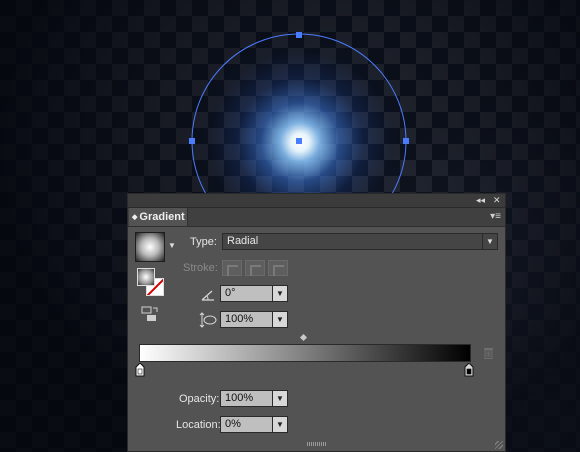 The height and width of the screenshot is (452, 580). Describe the element at coordinates (305, 353) in the screenshot. I see `gradient-slider` at that location.